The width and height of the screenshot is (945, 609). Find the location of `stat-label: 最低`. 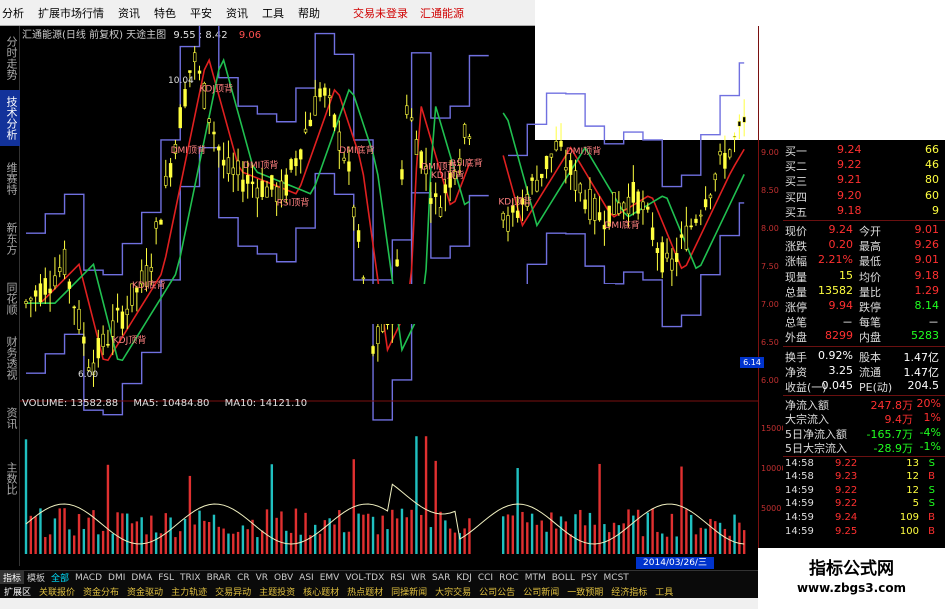

stat-label: 最低 is located at coordinates (870, 262).